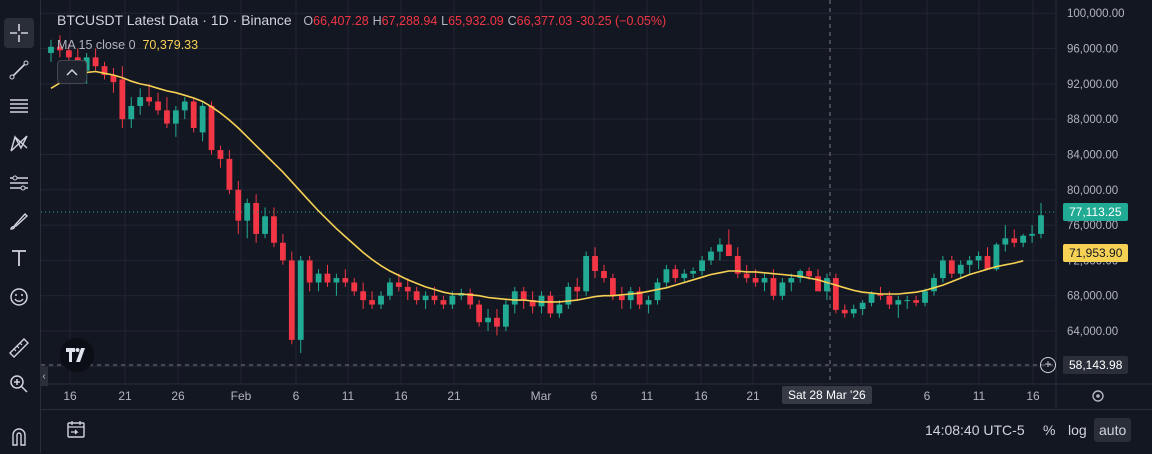 This screenshot has width=1152, height=454. I want to click on y-tick-label: 68,000.00, so click(1092, 297).